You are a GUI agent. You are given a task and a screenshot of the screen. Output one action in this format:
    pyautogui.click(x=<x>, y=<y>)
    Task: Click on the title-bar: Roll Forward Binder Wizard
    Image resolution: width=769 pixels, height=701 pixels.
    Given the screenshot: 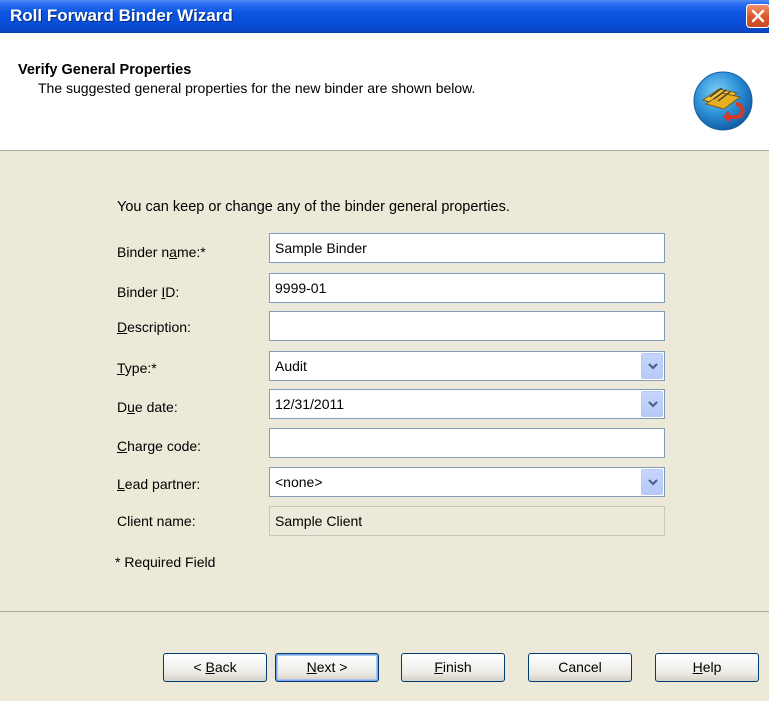 What is the action you would take?
    pyautogui.click(x=384, y=16)
    